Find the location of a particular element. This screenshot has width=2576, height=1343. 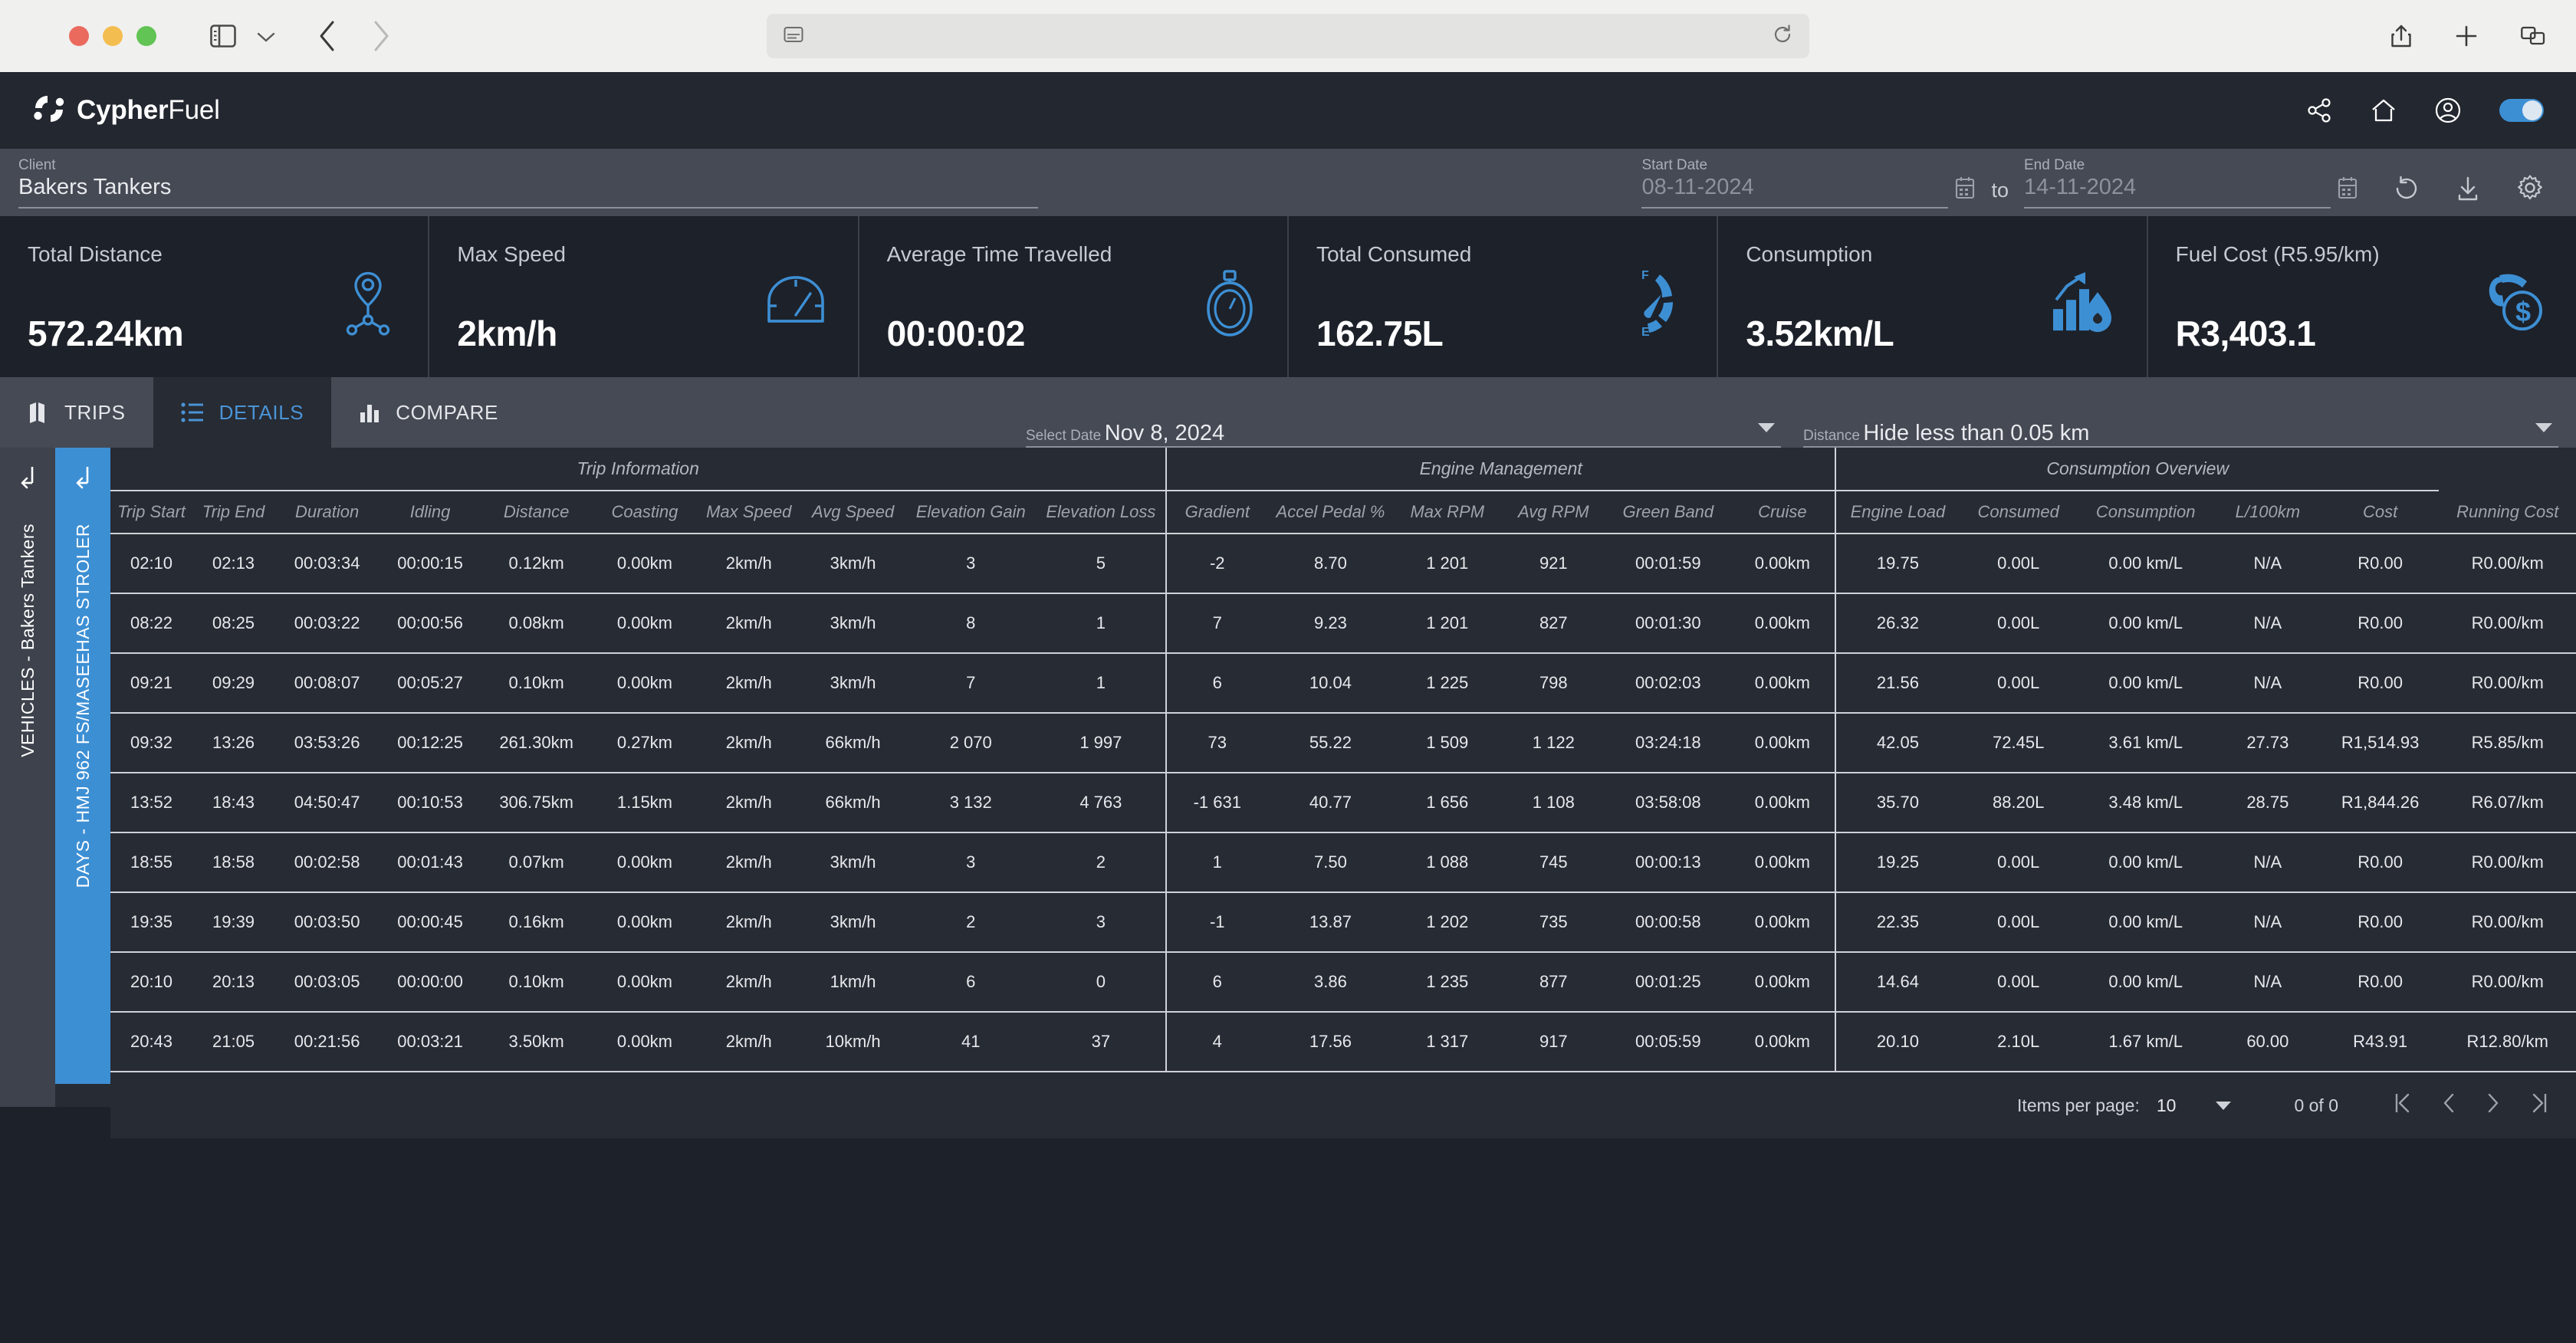

reload-icon is located at coordinates (1783, 36).